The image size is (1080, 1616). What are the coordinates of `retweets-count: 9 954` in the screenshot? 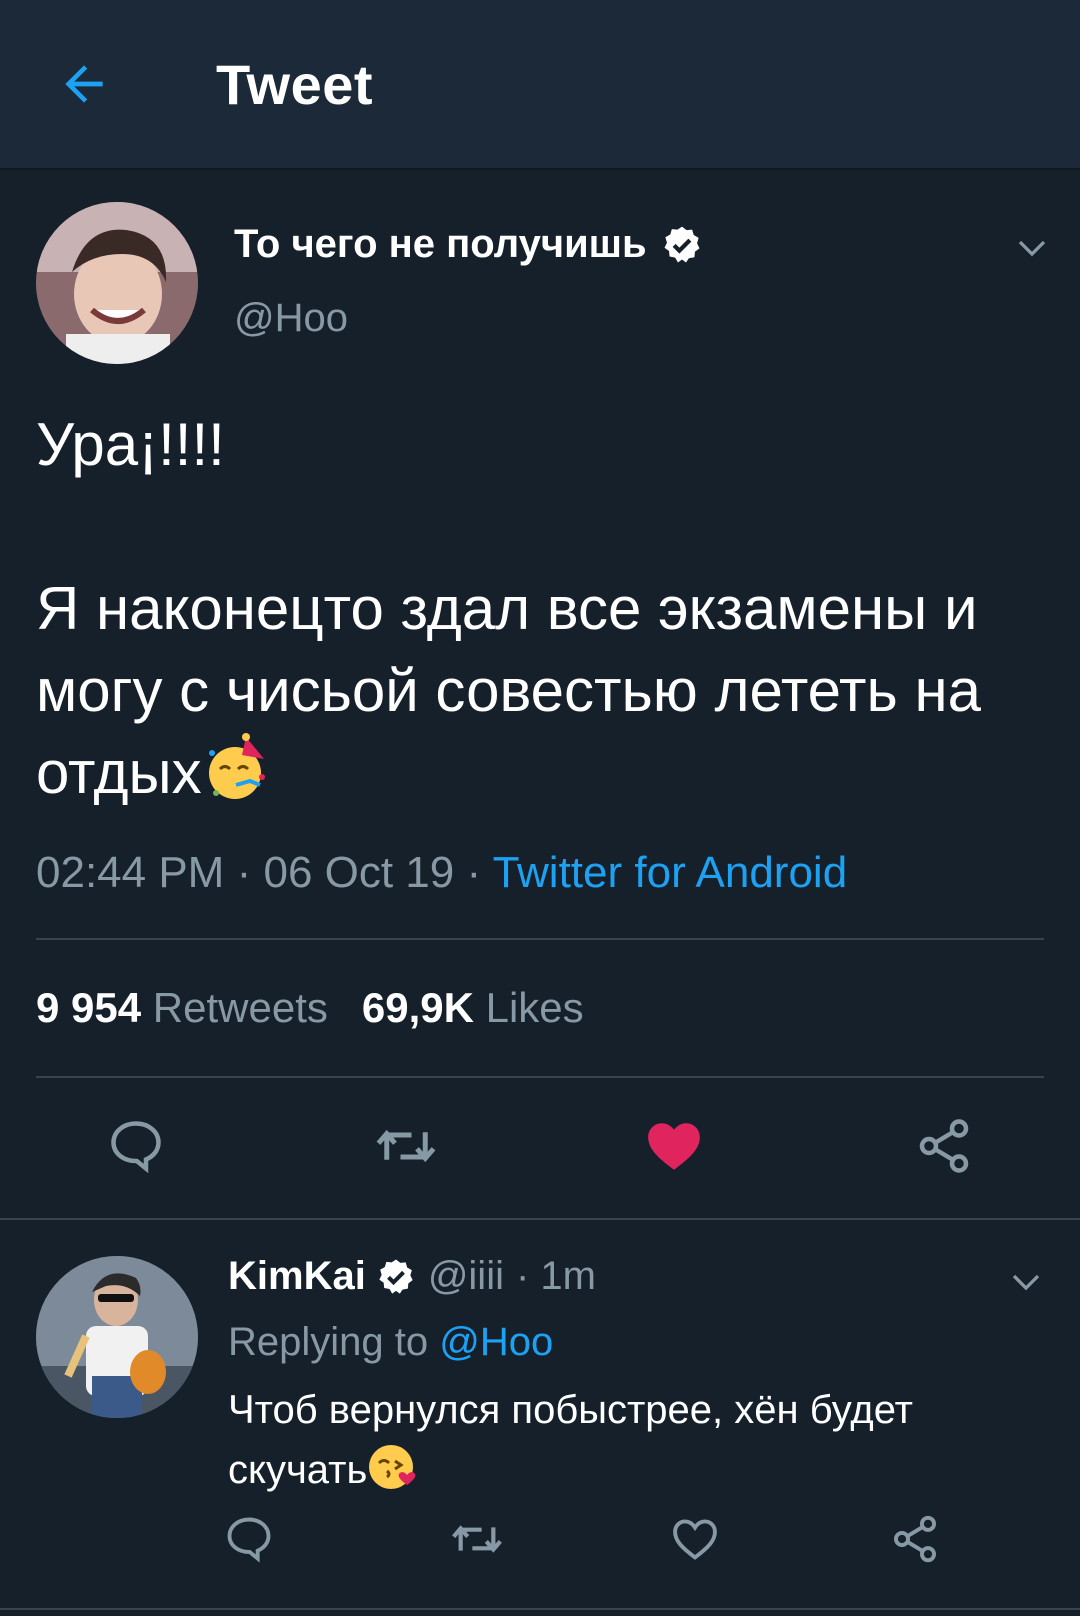 It's located at (89, 1007).